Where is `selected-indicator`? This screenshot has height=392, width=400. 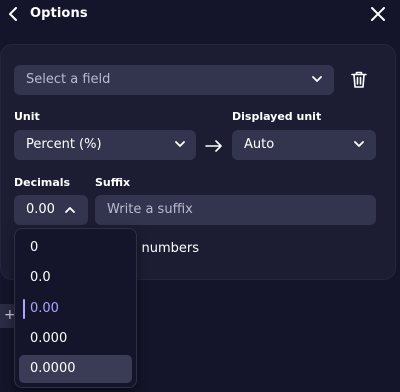 selected-indicator is located at coordinates (24, 309).